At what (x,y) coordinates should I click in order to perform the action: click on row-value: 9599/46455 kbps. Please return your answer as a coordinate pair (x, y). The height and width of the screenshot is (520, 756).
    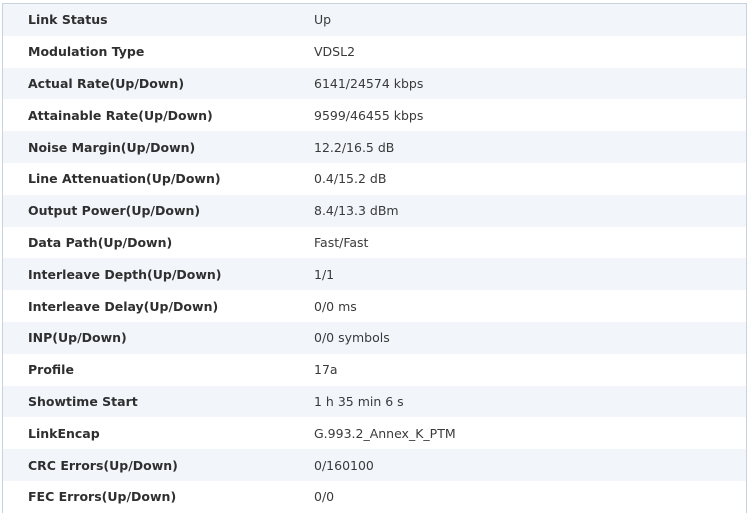
    Looking at the image, I should click on (369, 115).